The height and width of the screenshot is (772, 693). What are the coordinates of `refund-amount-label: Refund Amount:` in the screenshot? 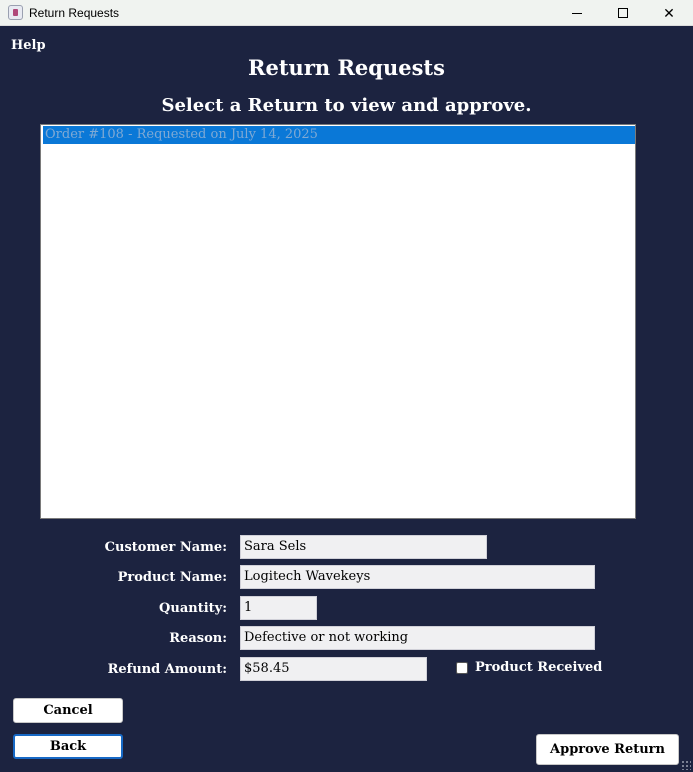 It's located at (167, 669).